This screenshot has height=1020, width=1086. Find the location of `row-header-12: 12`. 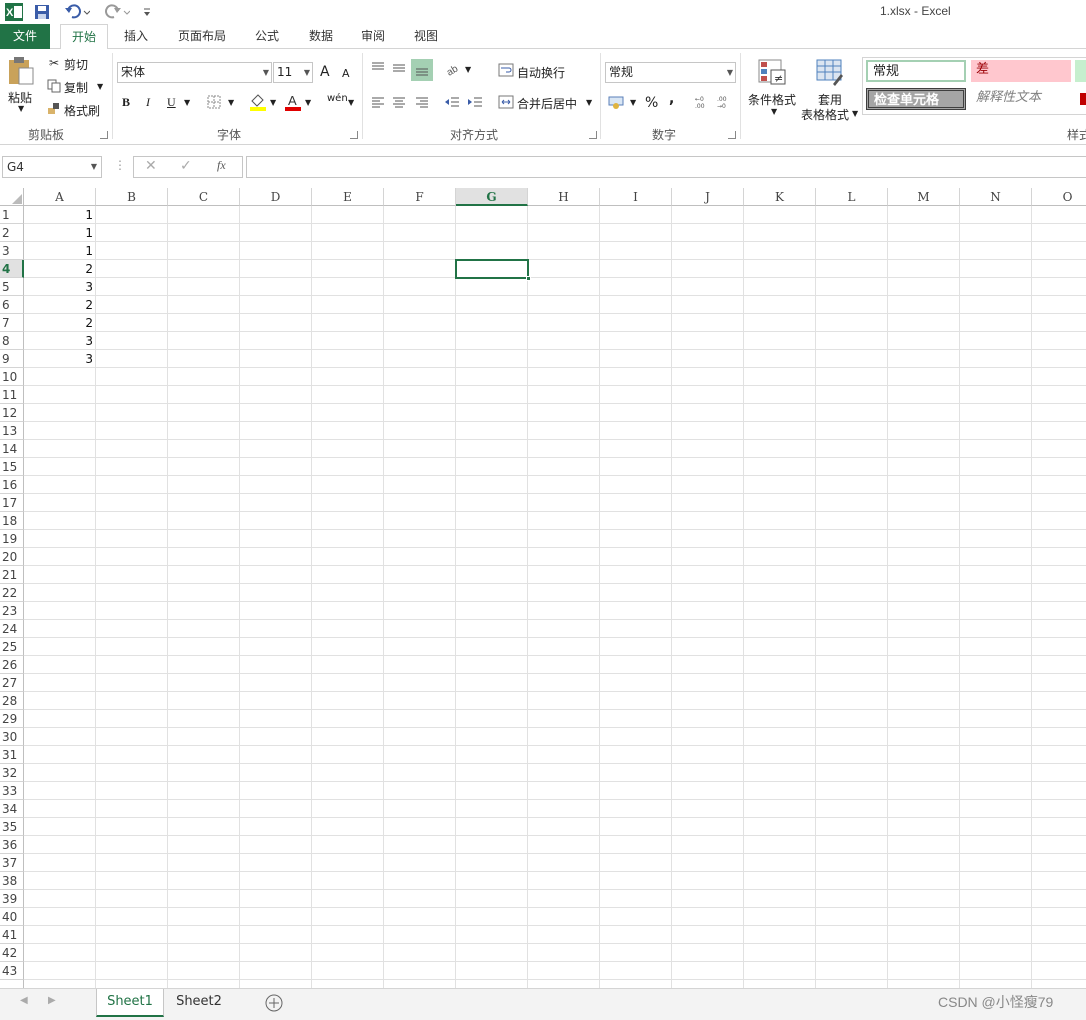

row-header-12: 12 is located at coordinates (12, 413).